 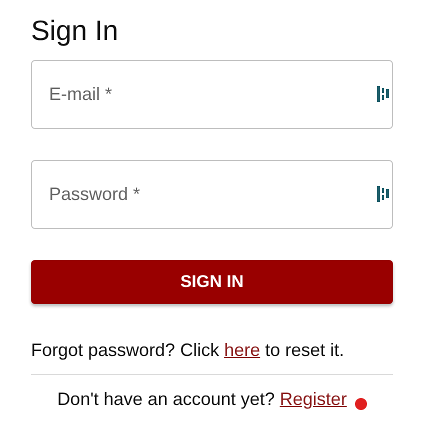 I want to click on input-field: Password *, so click(x=212, y=194).